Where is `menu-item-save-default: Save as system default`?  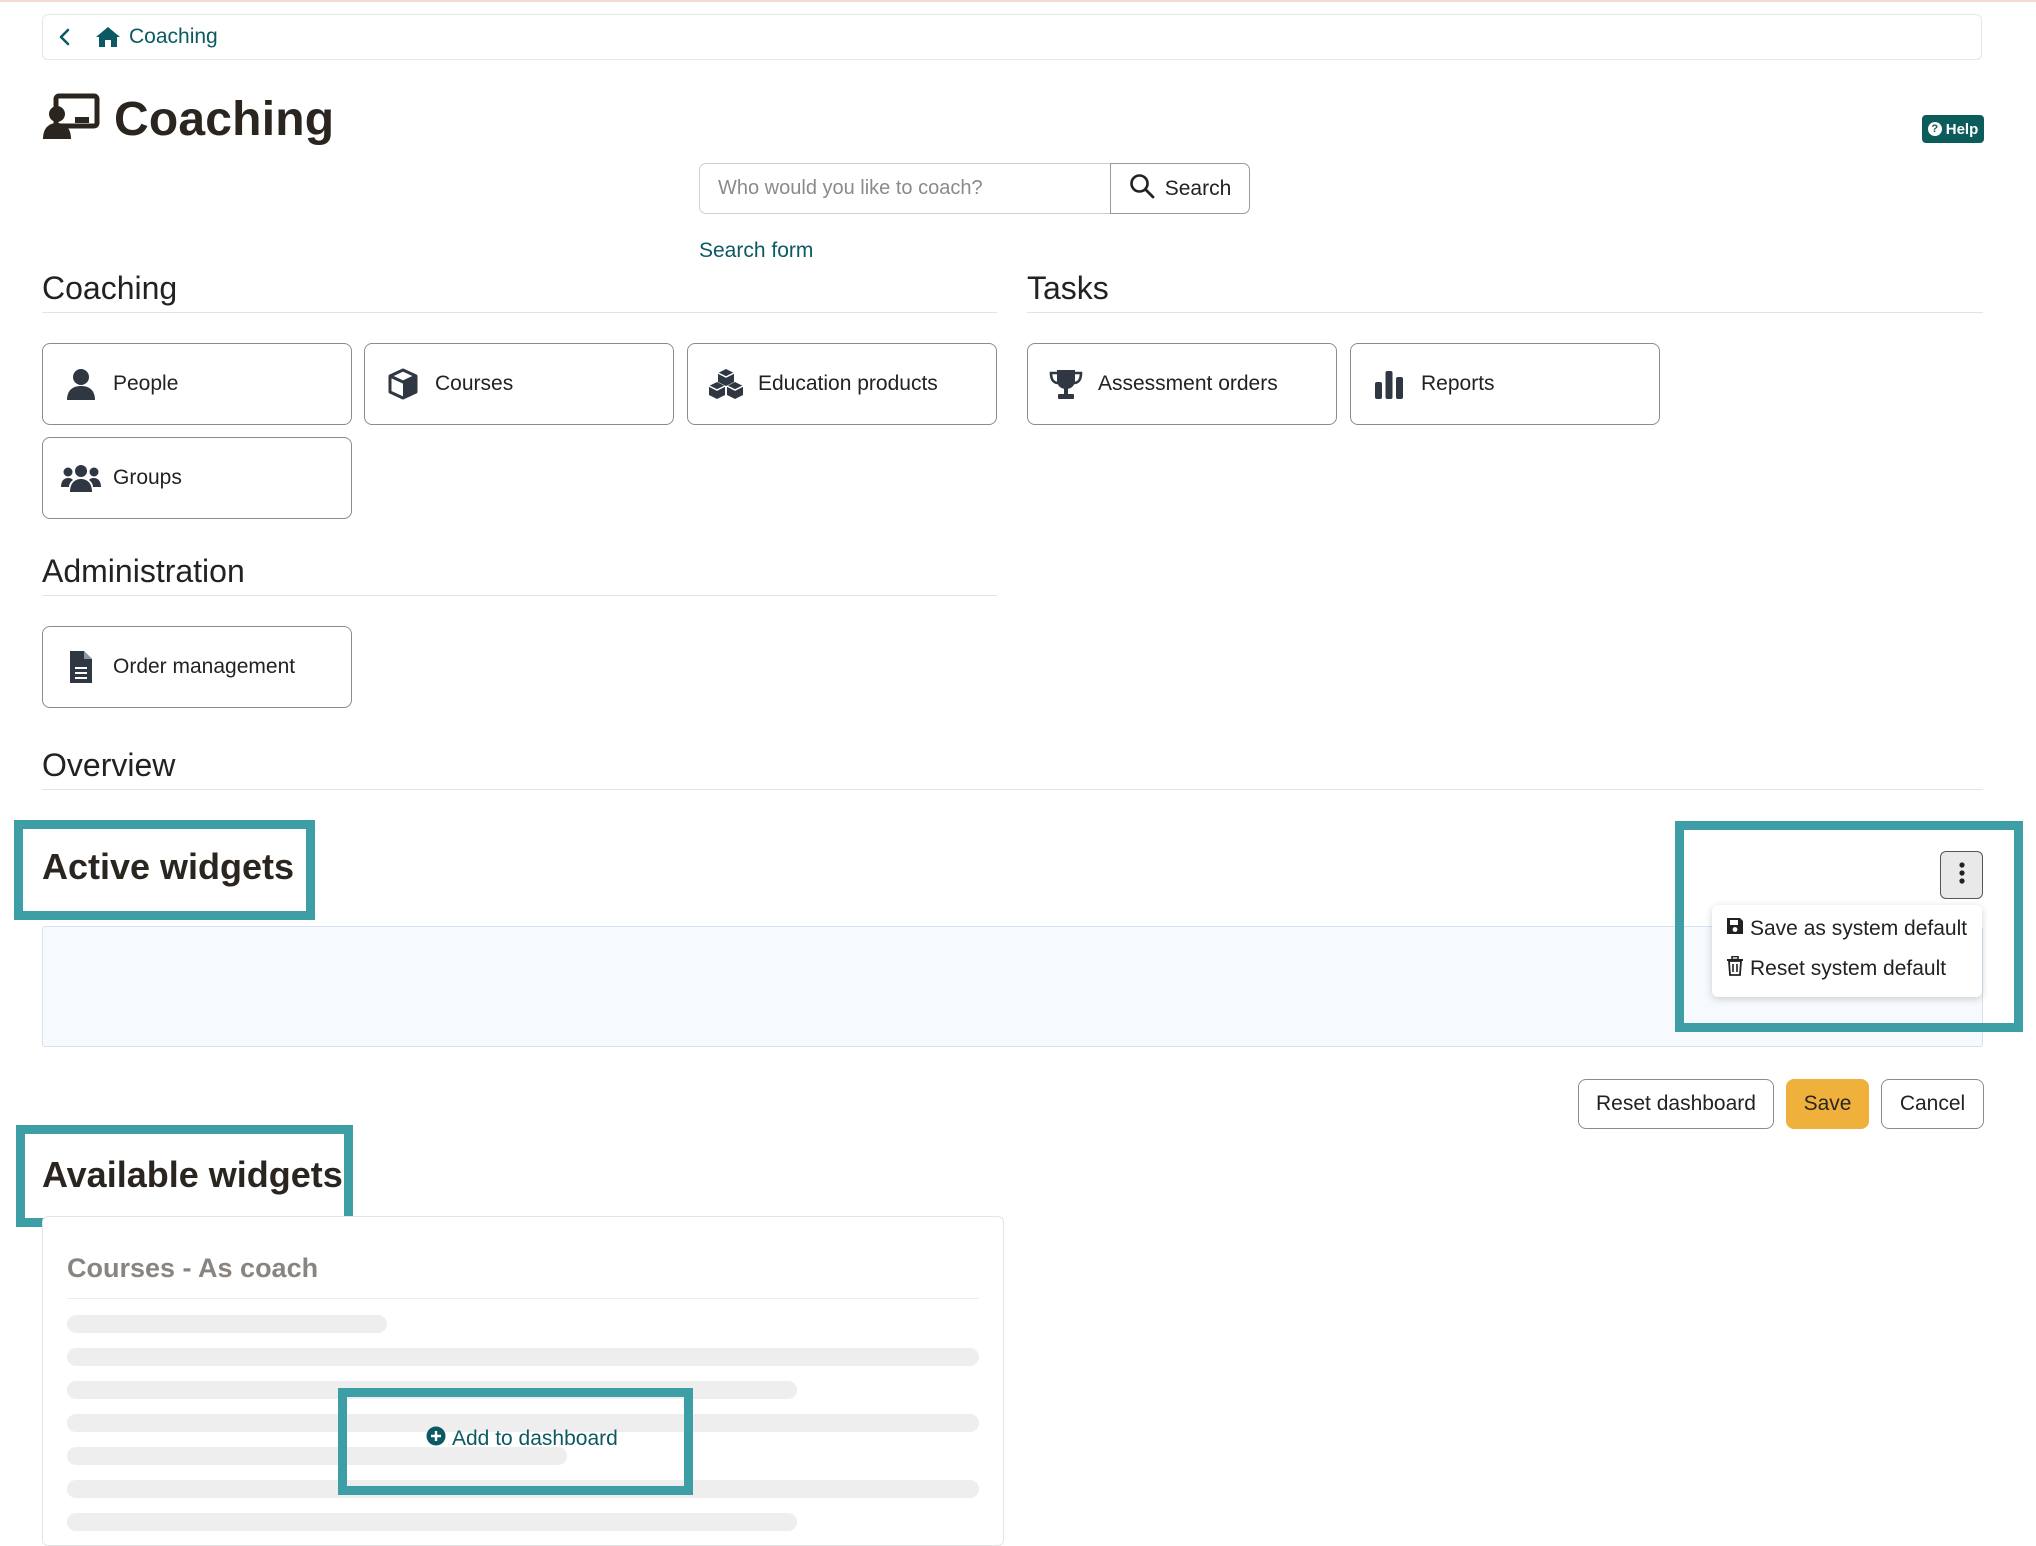
menu-item-save-default: Save as system default is located at coordinates (1846, 929).